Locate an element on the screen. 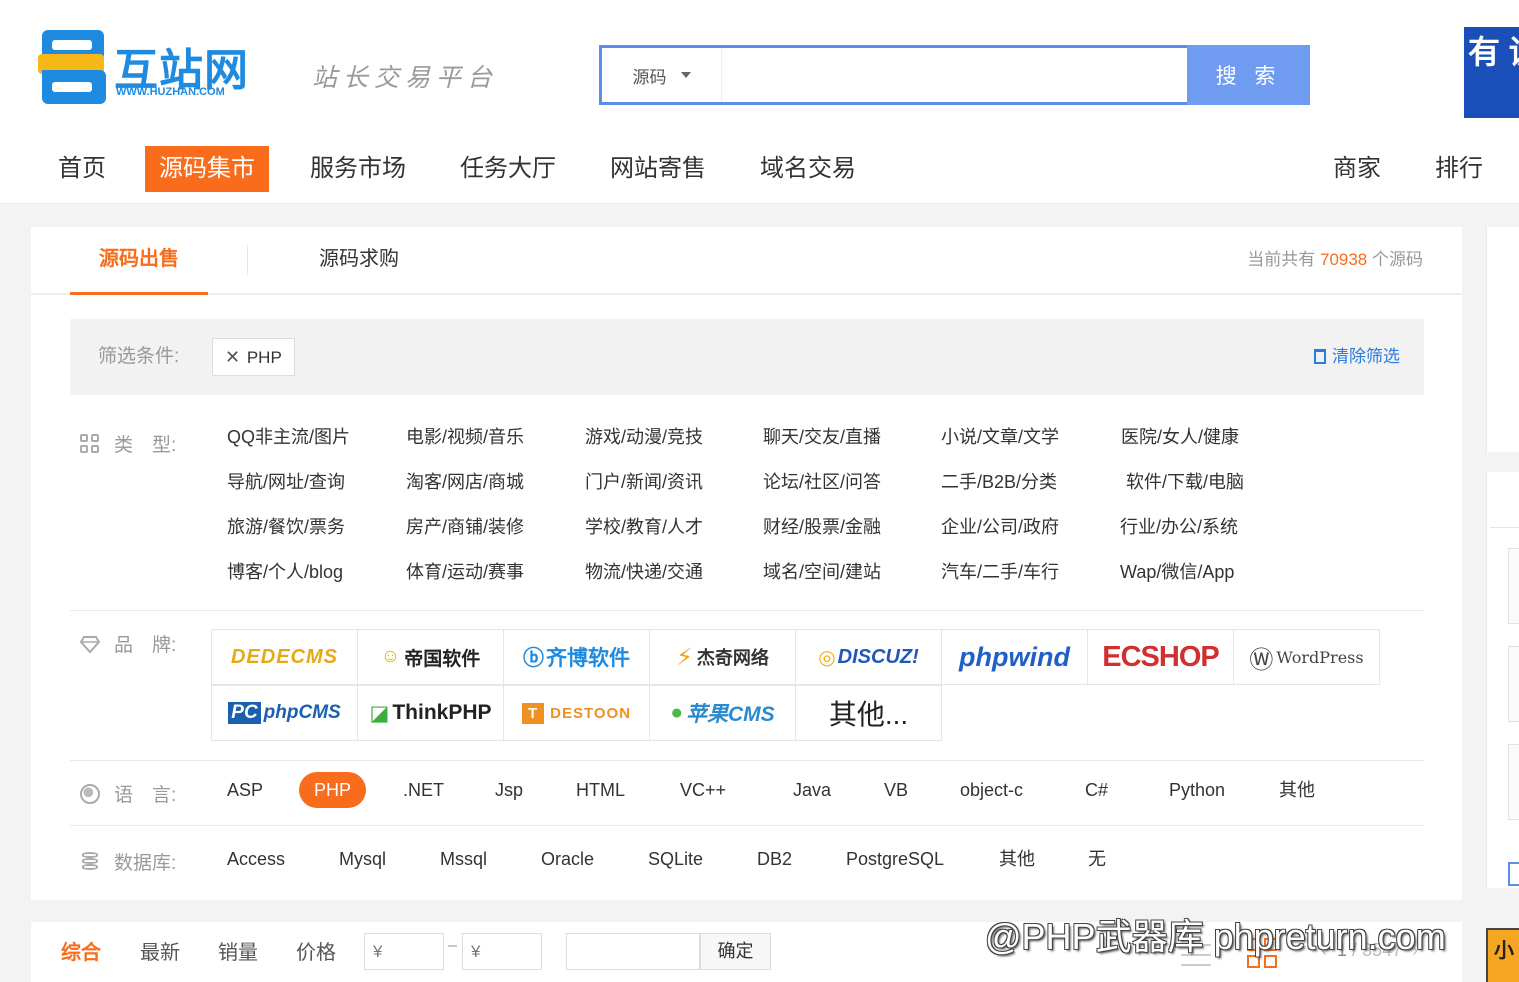 The image size is (1519, 982). nav-item-service-market: 服务市场 is located at coordinates (358, 169).